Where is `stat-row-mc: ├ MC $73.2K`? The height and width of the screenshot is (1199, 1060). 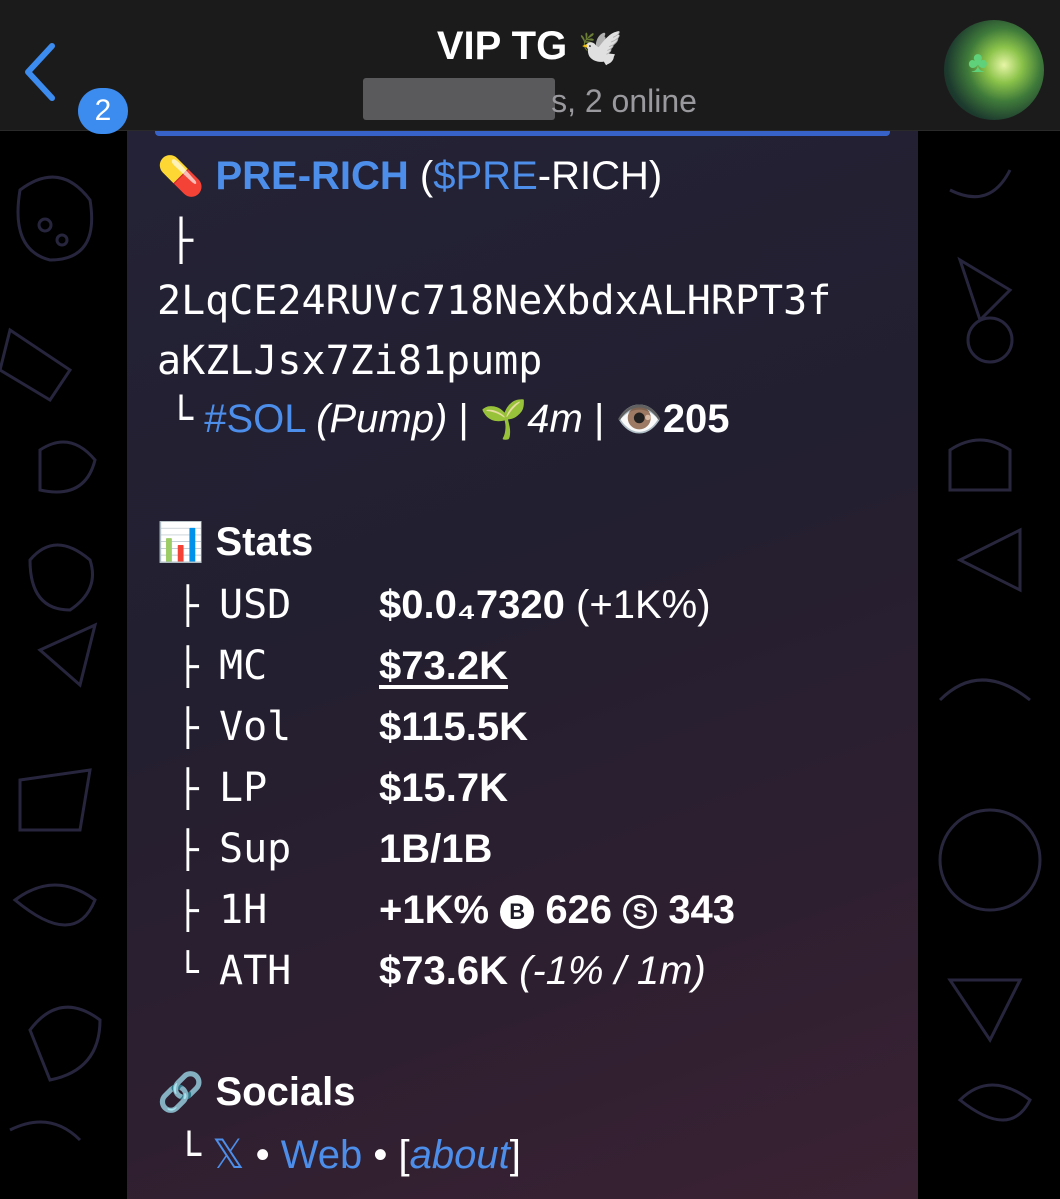 stat-row-mc: ├ MC $73.2K is located at coordinates (342, 666).